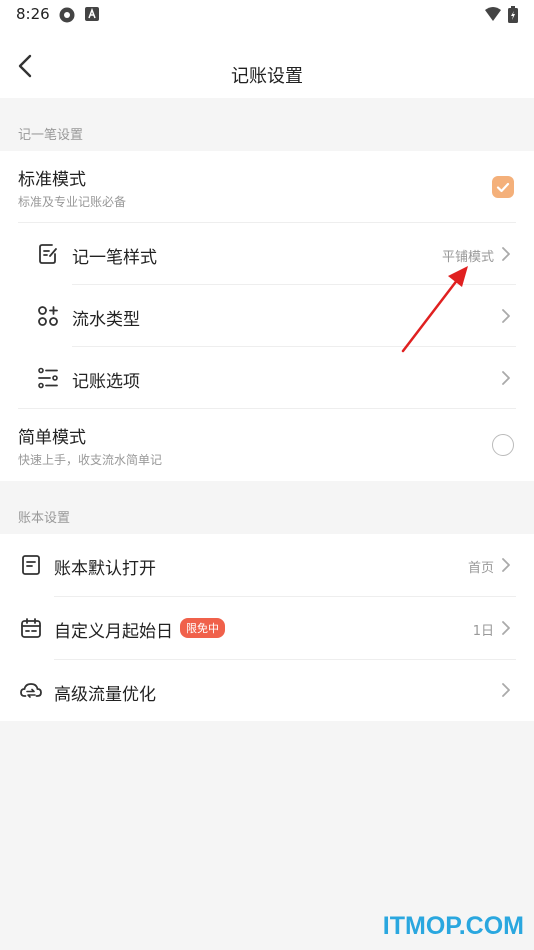 The width and height of the screenshot is (534, 950). Describe the element at coordinates (267, 76) in the screenshot. I see `page-title: 记账设置` at that location.